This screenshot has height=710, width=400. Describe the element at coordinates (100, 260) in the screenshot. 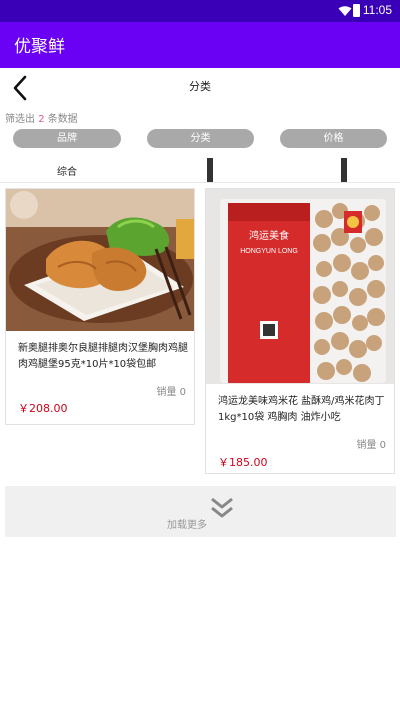

I see `fried-chicken-image` at that location.